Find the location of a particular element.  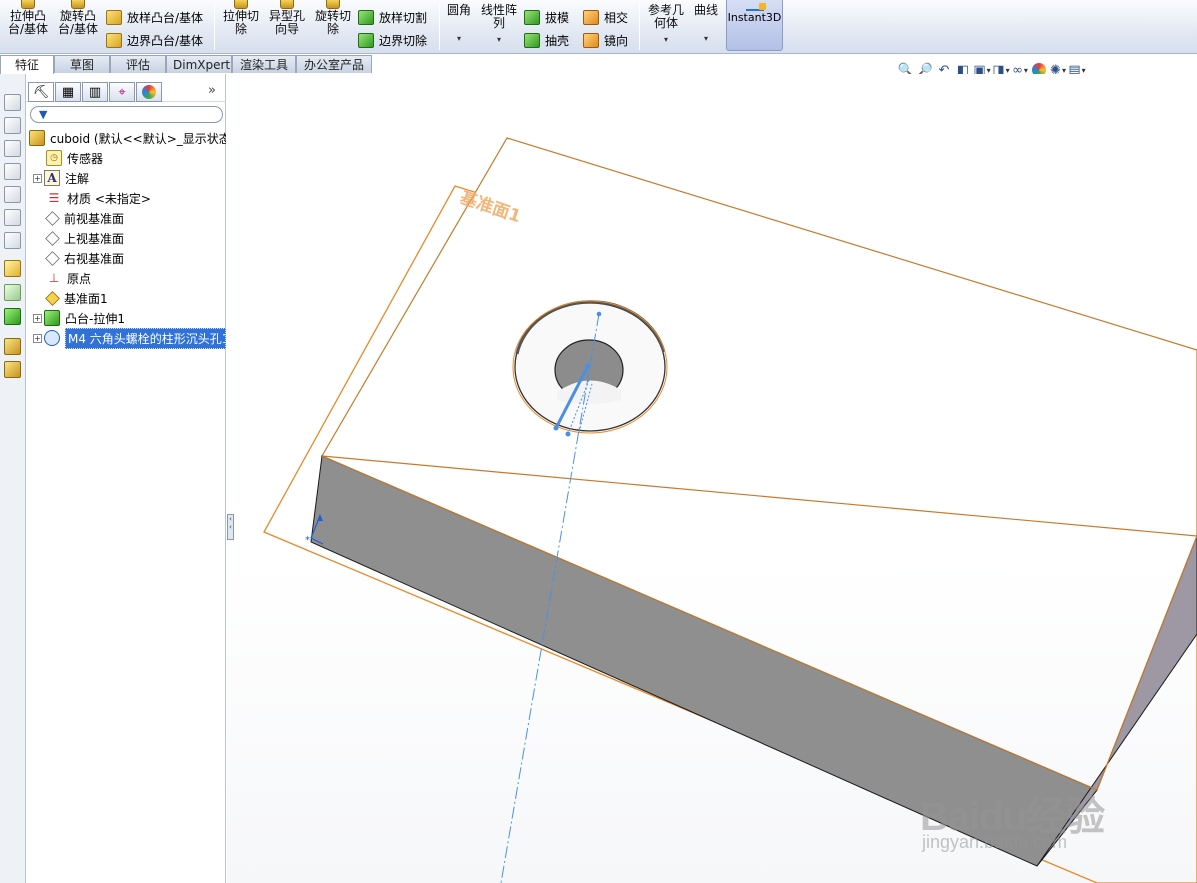

tree-item-boss-extrude1: + 凸台-拉伸1 is located at coordinates (126, 318).